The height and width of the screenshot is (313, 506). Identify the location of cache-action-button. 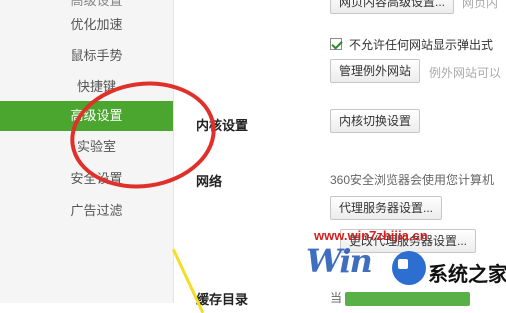
(407, 299).